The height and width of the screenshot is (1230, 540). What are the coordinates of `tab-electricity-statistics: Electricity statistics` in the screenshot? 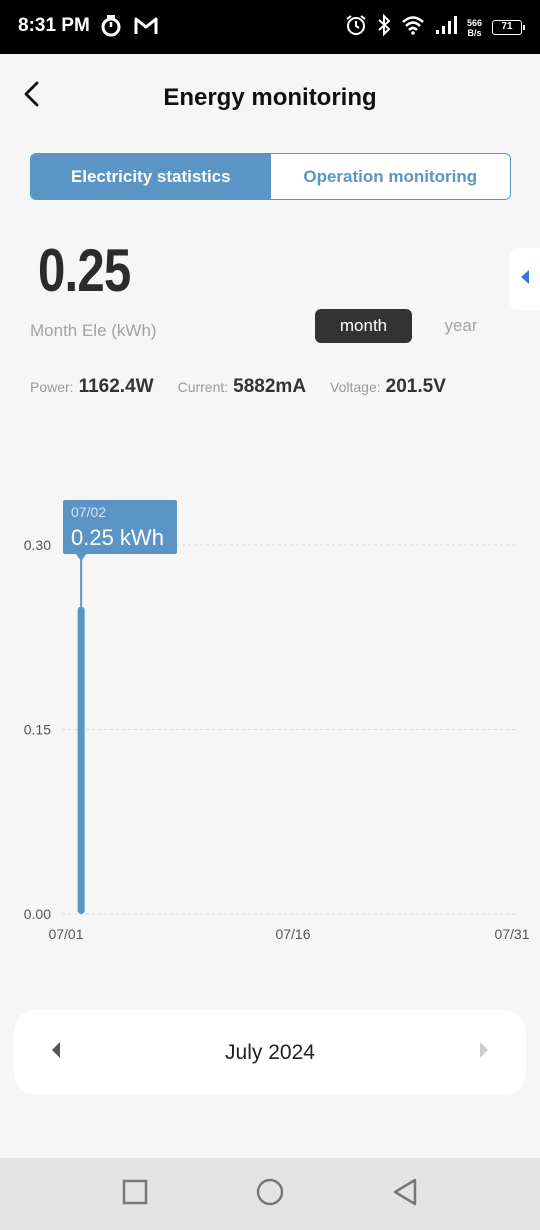 It's located at (151, 176).